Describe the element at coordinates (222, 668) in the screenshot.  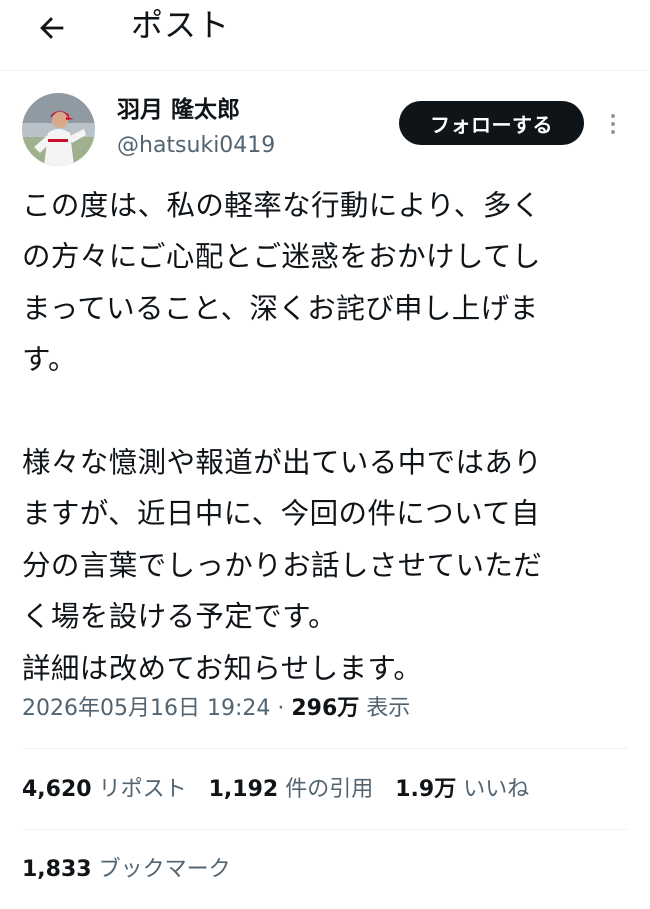
I see `tweet-line: 詳細は改めてお知らせします。` at that location.